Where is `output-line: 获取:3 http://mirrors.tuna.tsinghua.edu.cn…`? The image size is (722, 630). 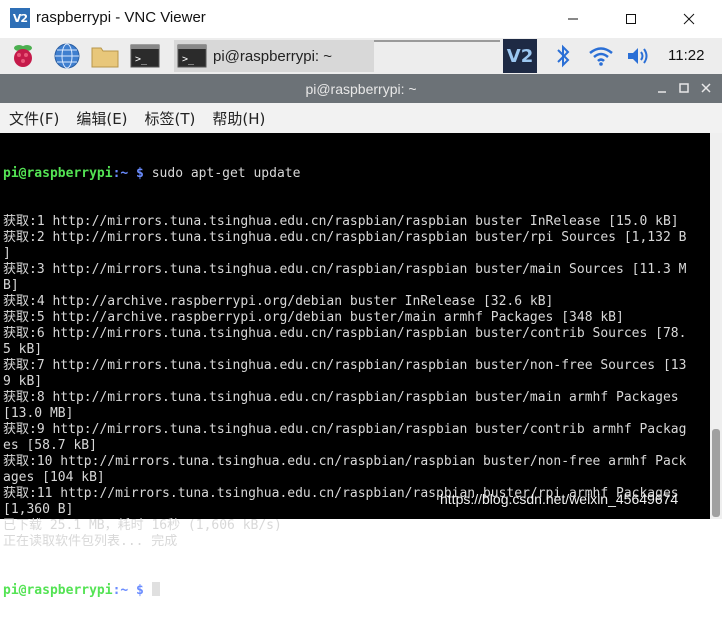
output-line: 获取:3 http://mirrors.tuna.tsinghua.edu.cn… is located at coordinates (345, 269).